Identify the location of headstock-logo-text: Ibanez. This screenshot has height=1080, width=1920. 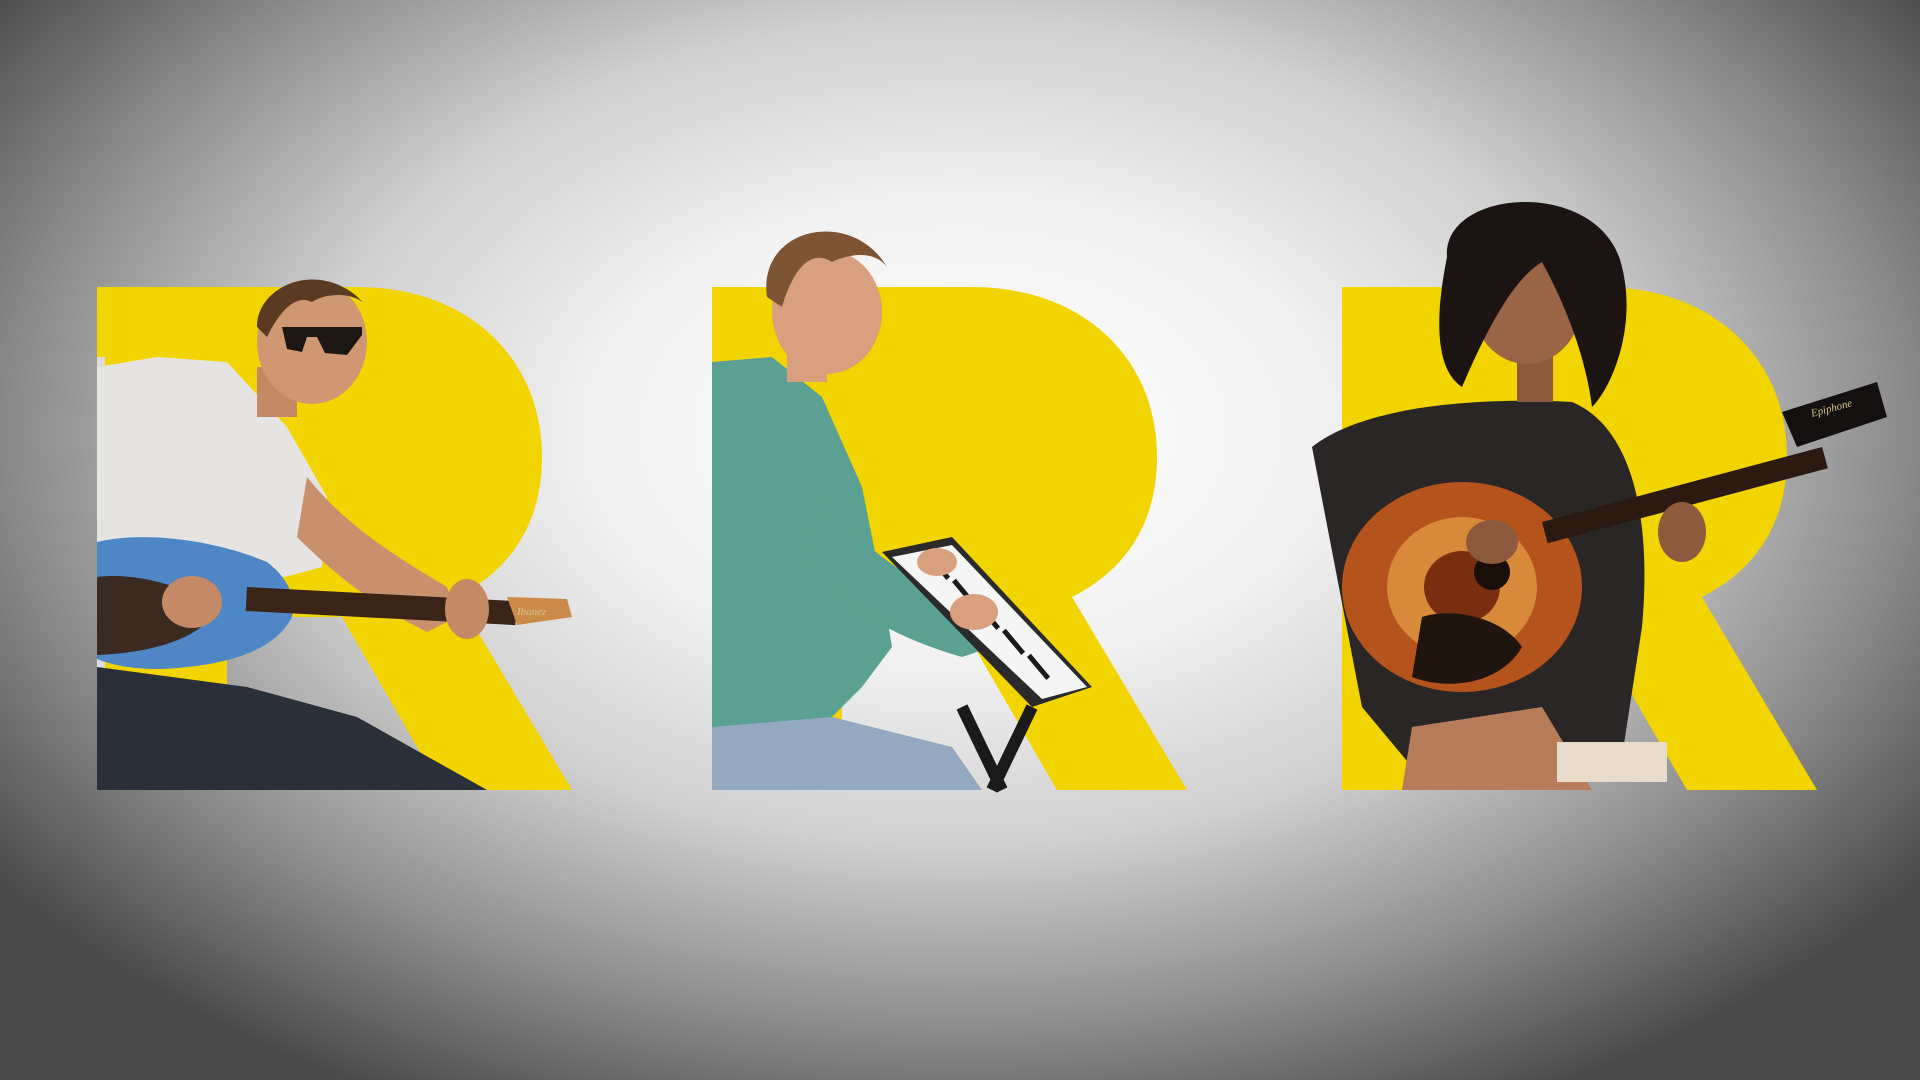
(531, 612).